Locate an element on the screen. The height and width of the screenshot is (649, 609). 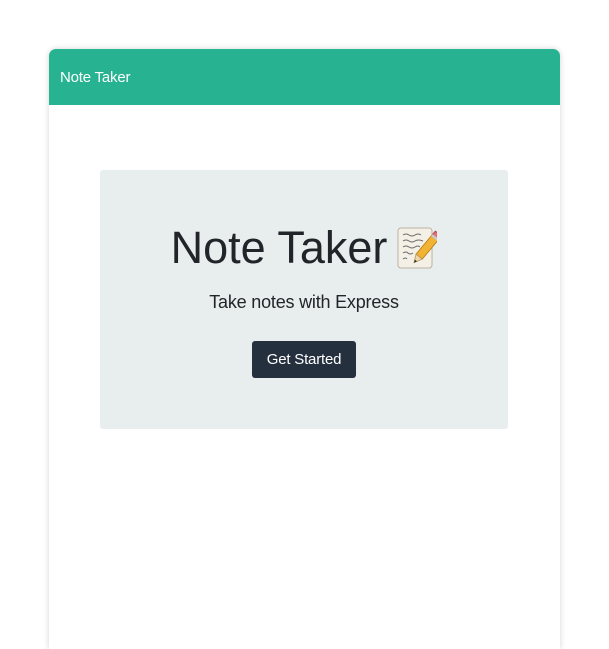
navbar-brand-link: Note Taker is located at coordinates (95, 77).